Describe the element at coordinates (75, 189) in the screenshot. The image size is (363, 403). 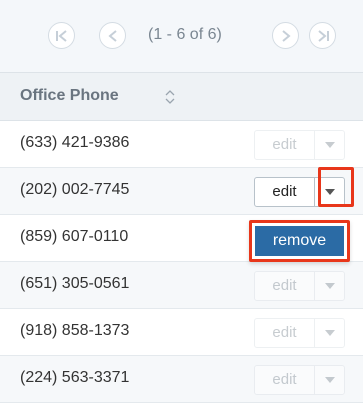
I see `office-phone-cell: (202) 002-7745` at that location.